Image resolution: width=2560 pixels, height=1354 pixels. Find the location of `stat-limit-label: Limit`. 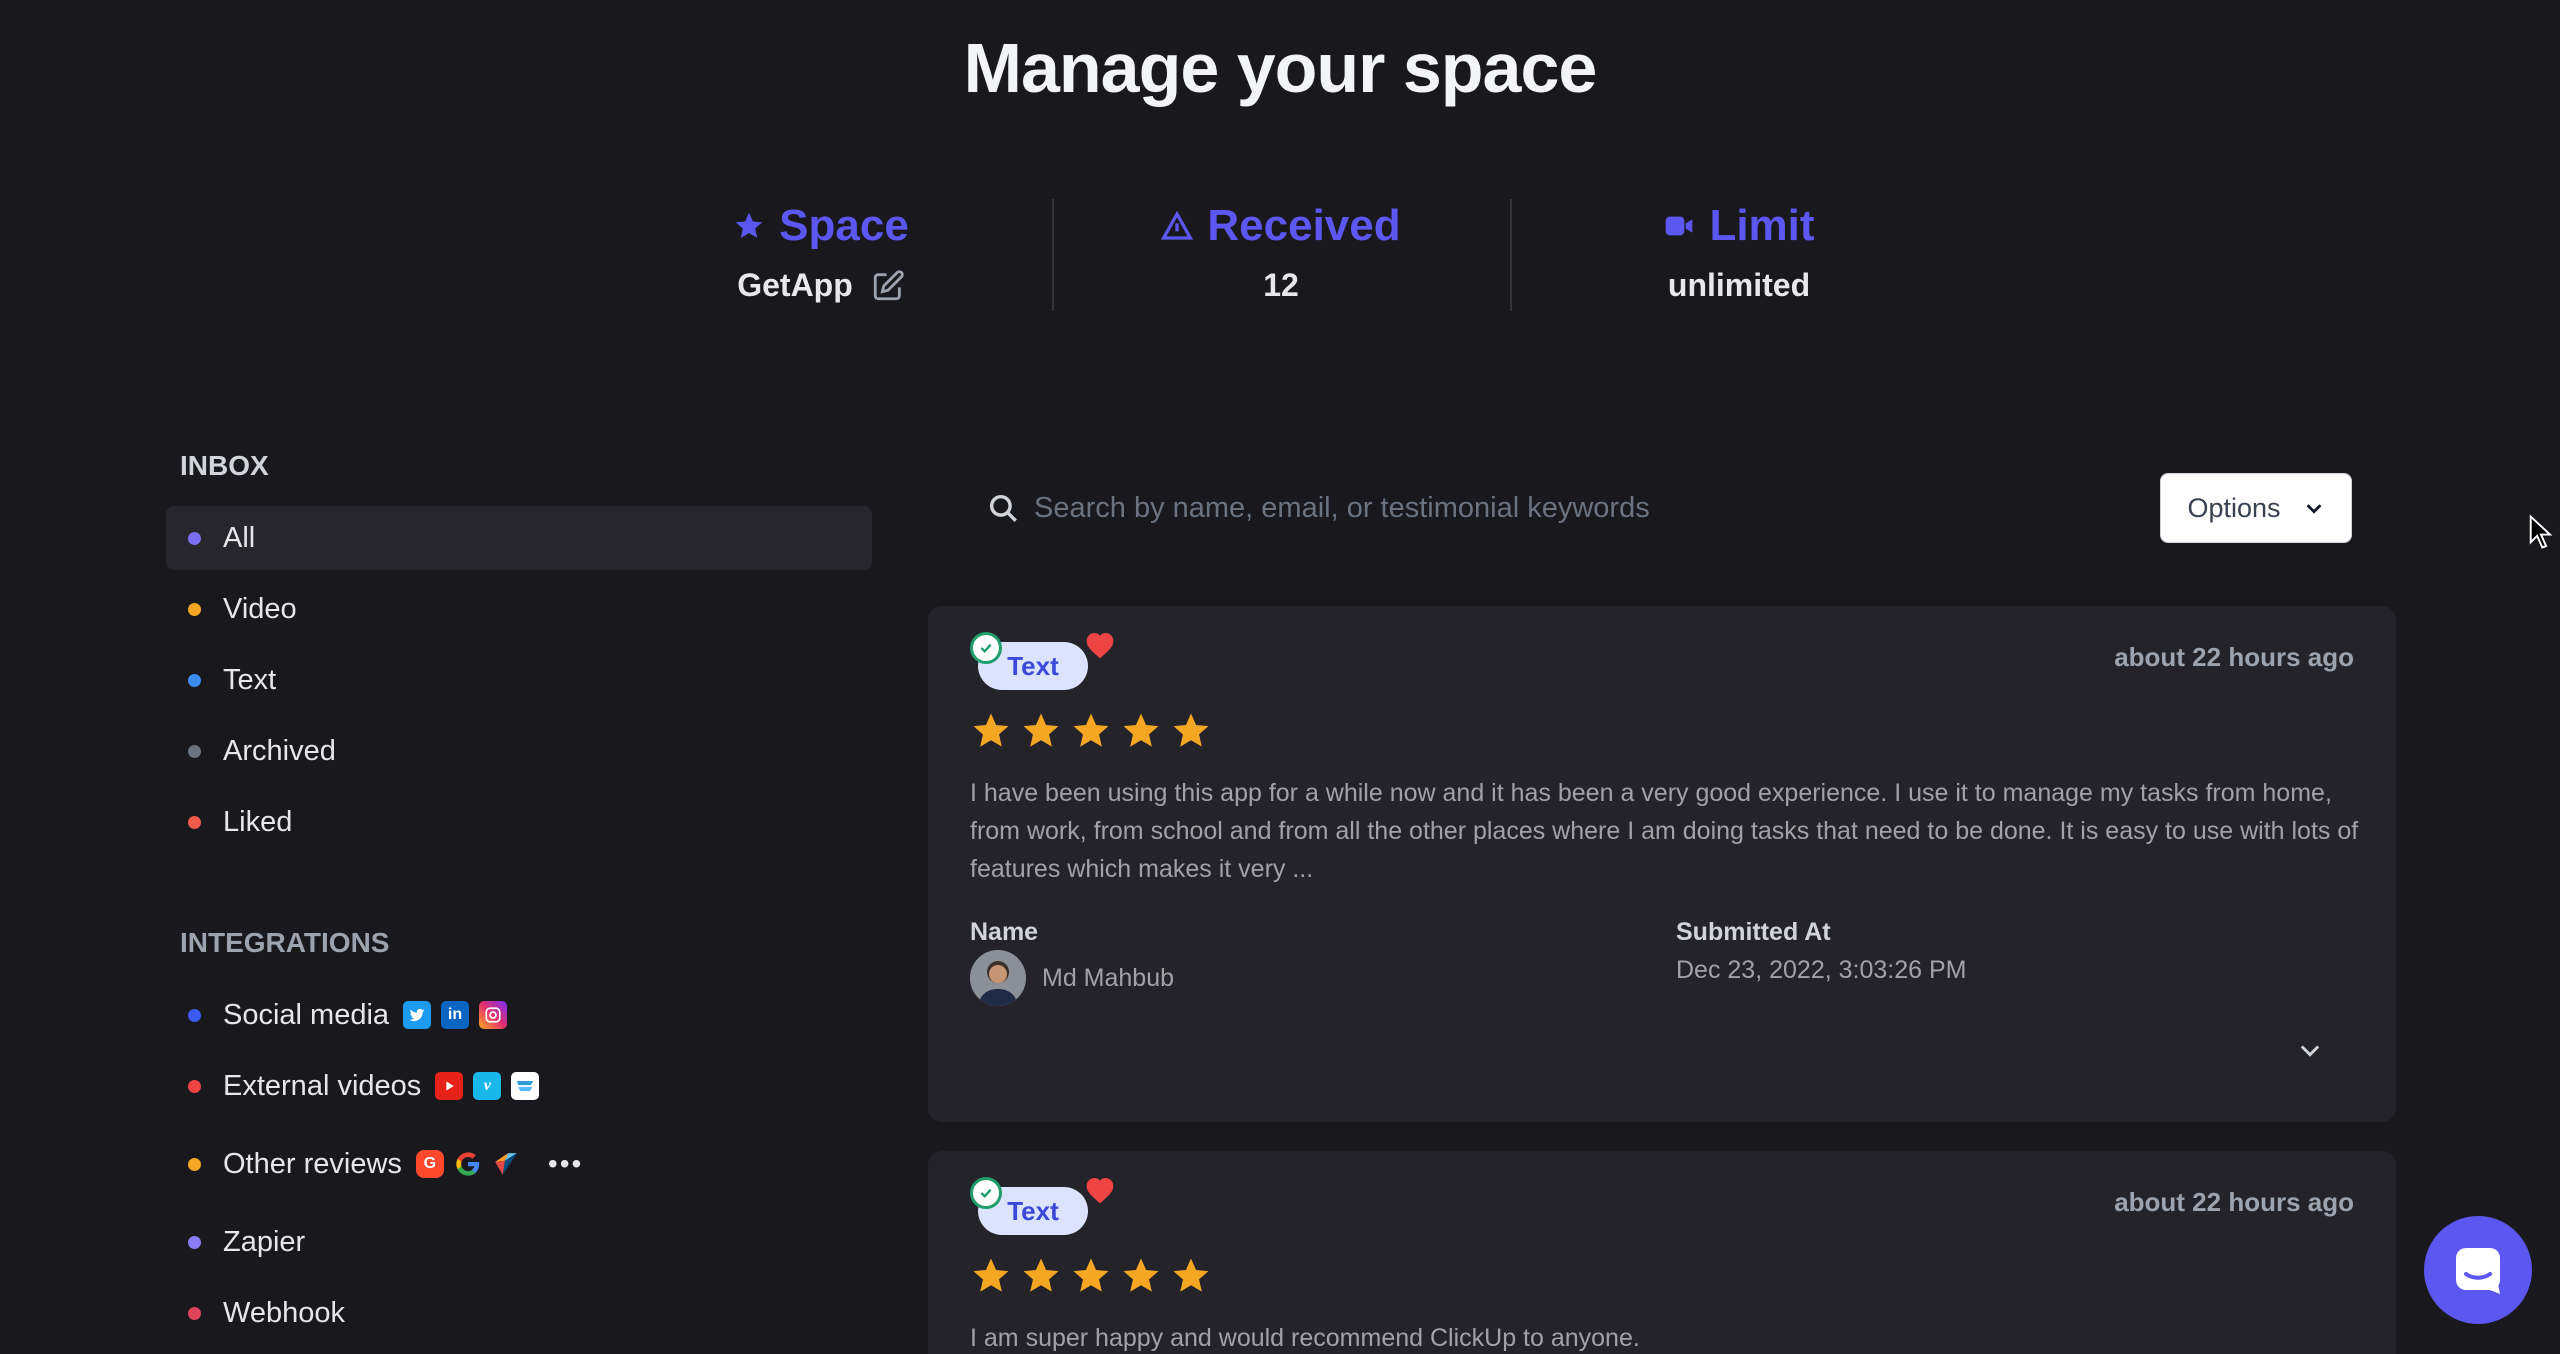

stat-limit-label: Limit is located at coordinates (1762, 225).